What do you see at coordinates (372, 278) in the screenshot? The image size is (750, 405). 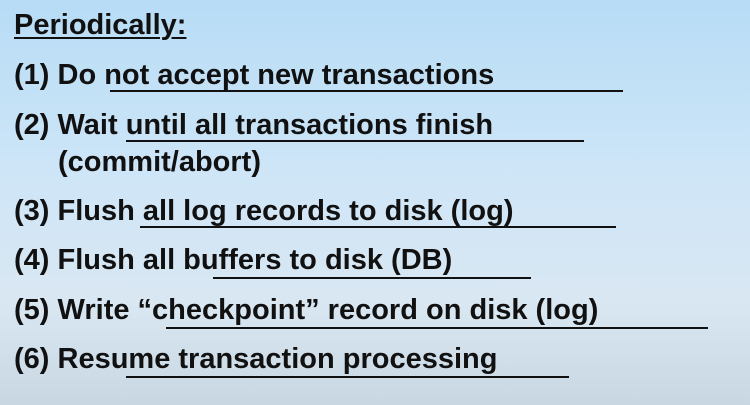 I see `step-4-underline` at bounding box center [372, 278].